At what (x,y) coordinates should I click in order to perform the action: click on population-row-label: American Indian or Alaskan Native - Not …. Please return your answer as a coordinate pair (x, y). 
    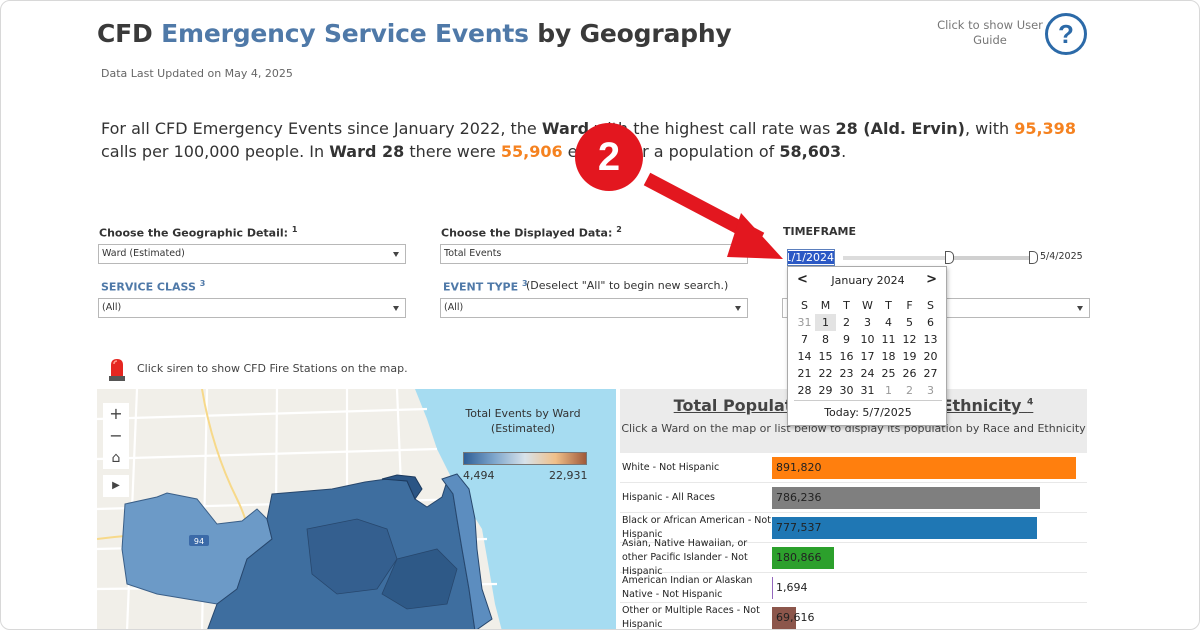
    Looking at the image, I should click on (687, 587).